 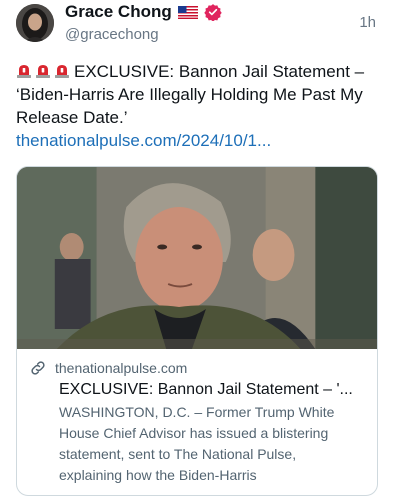 I want to click on siren-emojis, so click(x=43, y=71).